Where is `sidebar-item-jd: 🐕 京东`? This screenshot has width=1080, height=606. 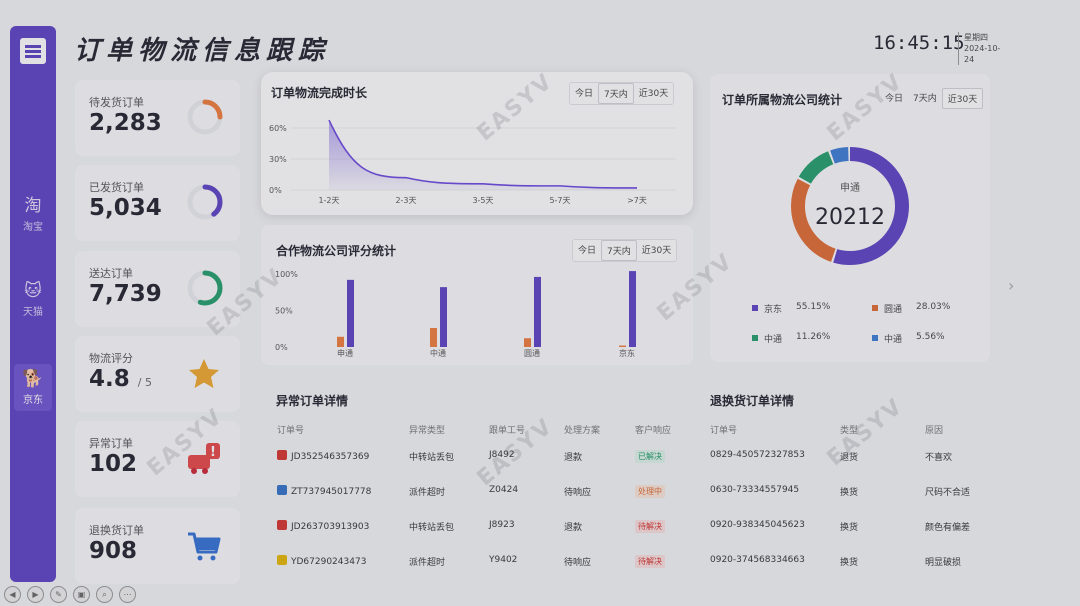 sidebar-item-jd: 🐕 京东 is located at coordinates (33, 387).